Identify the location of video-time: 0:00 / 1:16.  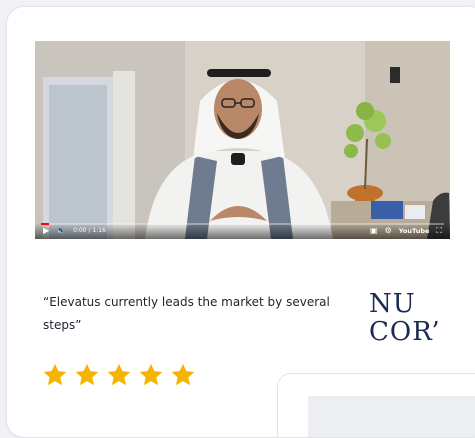
(89, 230).